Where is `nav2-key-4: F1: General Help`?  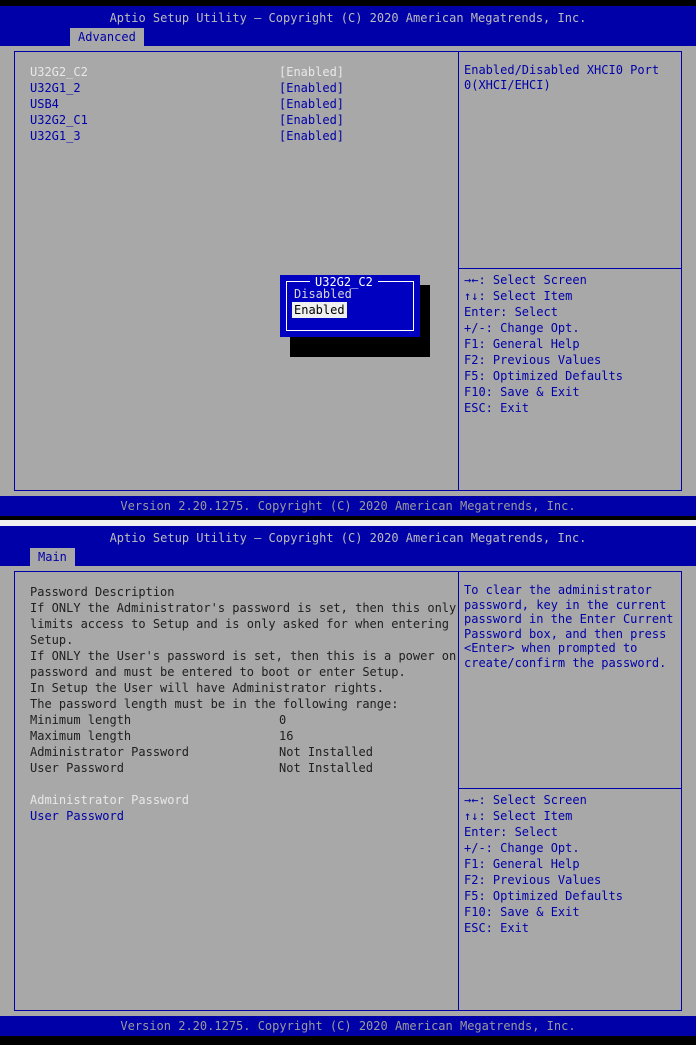
nav2-key-4: F1: General Help is located at coordinates (522, 864).